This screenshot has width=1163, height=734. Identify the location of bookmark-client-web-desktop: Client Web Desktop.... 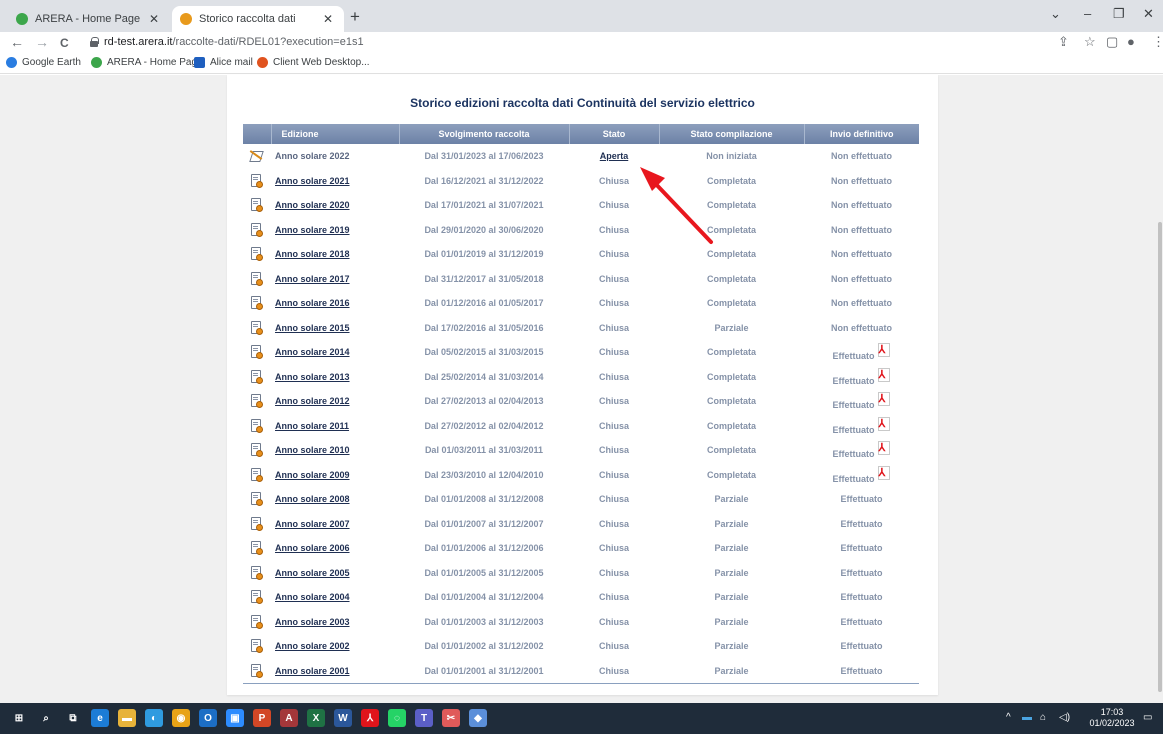
(313, 62).